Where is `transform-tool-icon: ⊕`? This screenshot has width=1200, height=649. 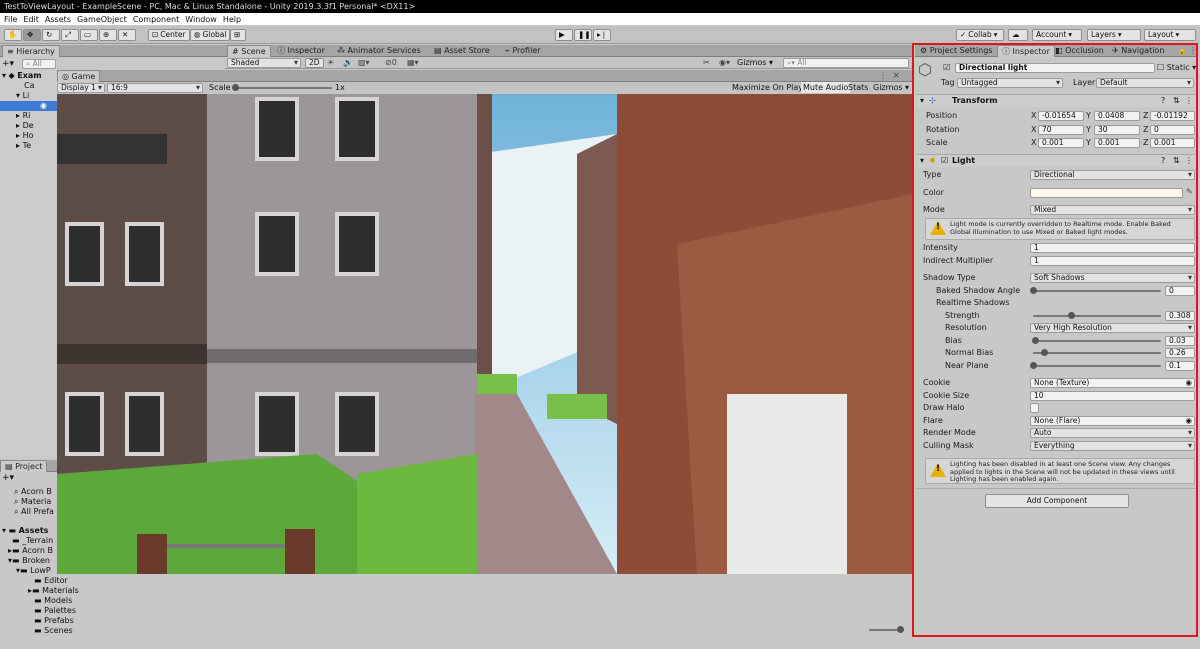 transform-tool-icon: ⊕ is located at coordinates (108, 35).